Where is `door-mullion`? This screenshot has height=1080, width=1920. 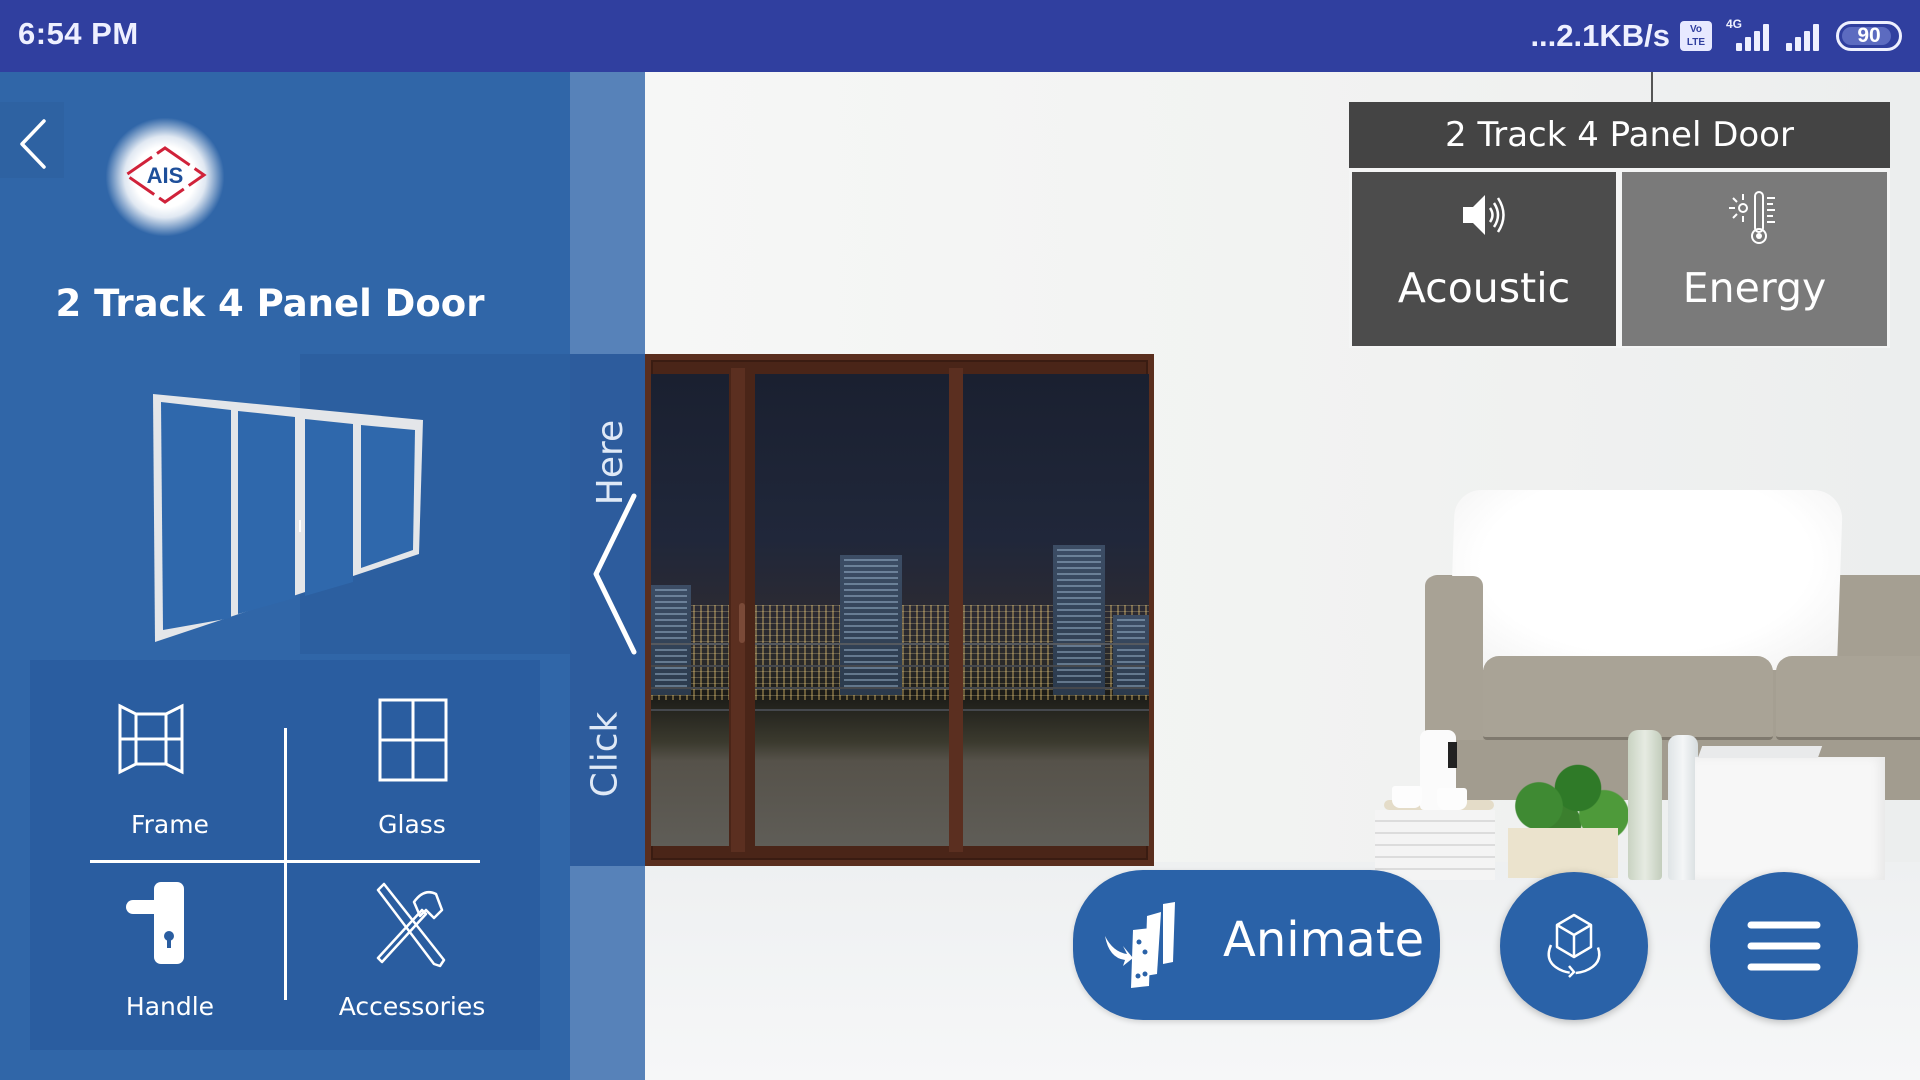
door-mullion is located at coordinates (956, 610).